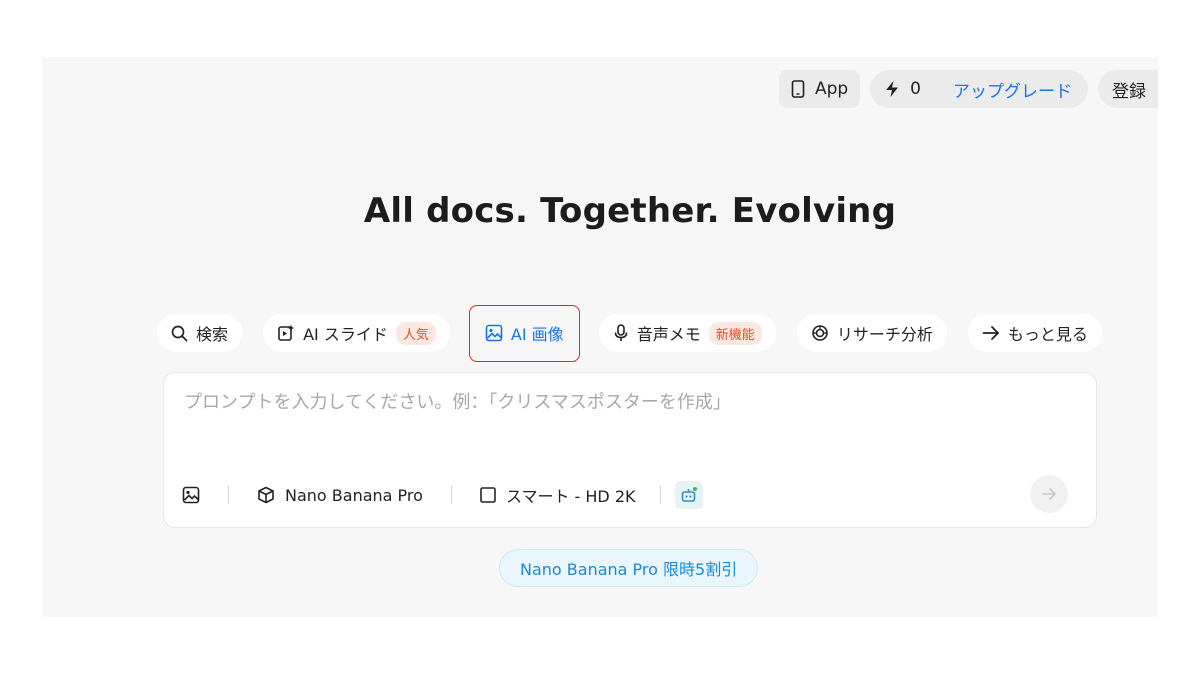  What do you see at coordinates (1047, 334) in the screenshot?
I see `tab-more-label: もっと見る` at bounding box center [1047, 334].